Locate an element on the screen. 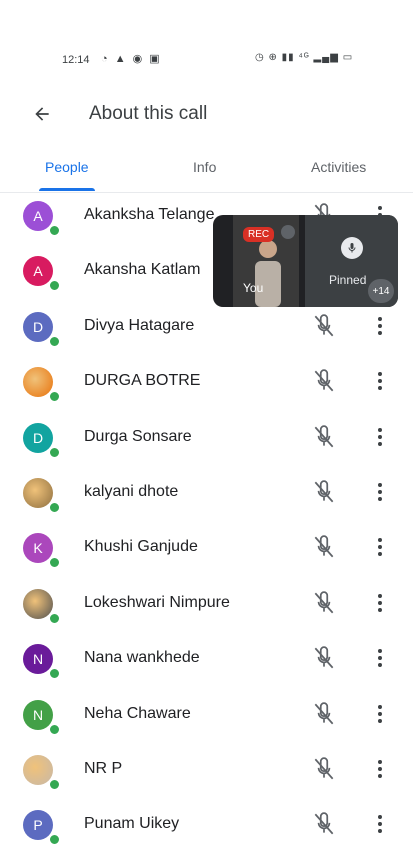 This screenshot has height=868, width=413. participant-row: P Punam Uikey is located at coordinates (206, 828).